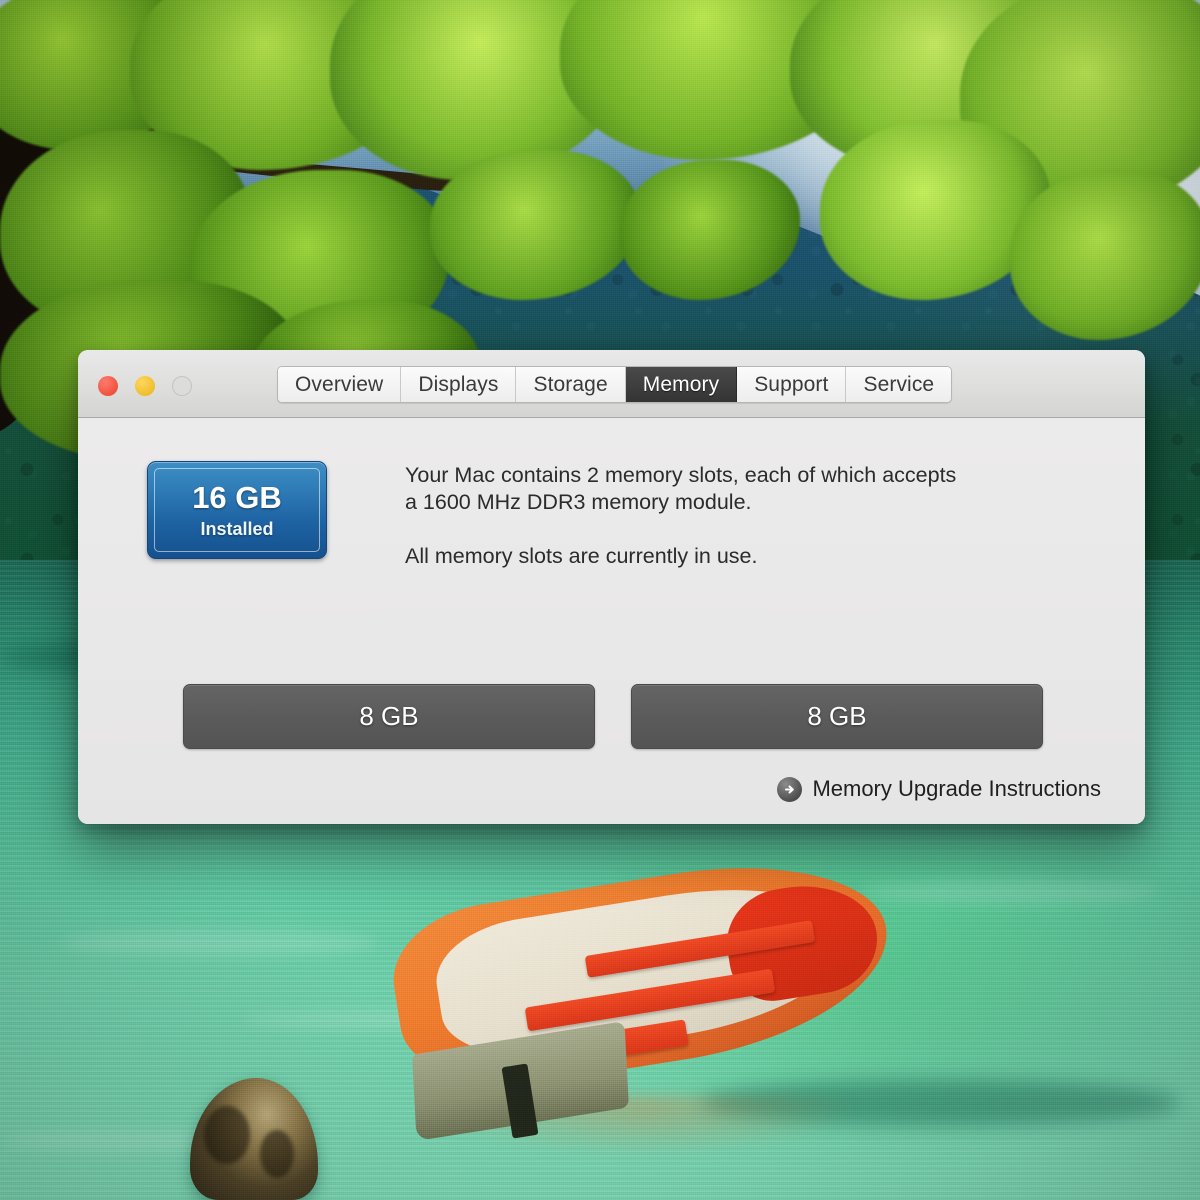 This screenshot has width=1200, height=1200. I want to click on memory-description-line-3: All memory slots are currently in use., so click(581, 555).